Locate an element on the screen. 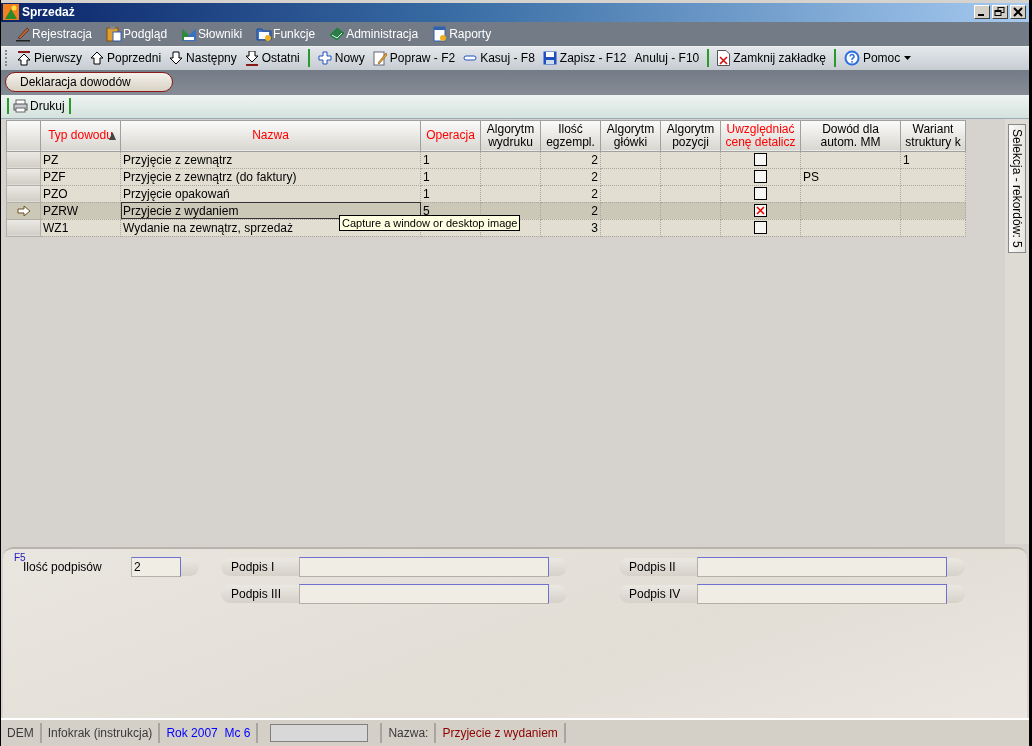 The height and width of the screenshot is (746, 1032). minus-icon is located at coordinates (470, 58).